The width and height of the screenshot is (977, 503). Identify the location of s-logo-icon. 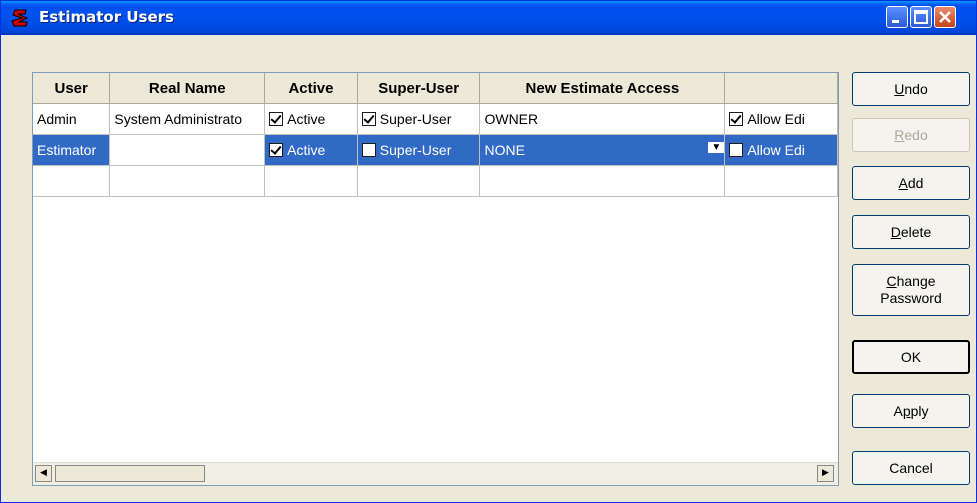
(20, 18).